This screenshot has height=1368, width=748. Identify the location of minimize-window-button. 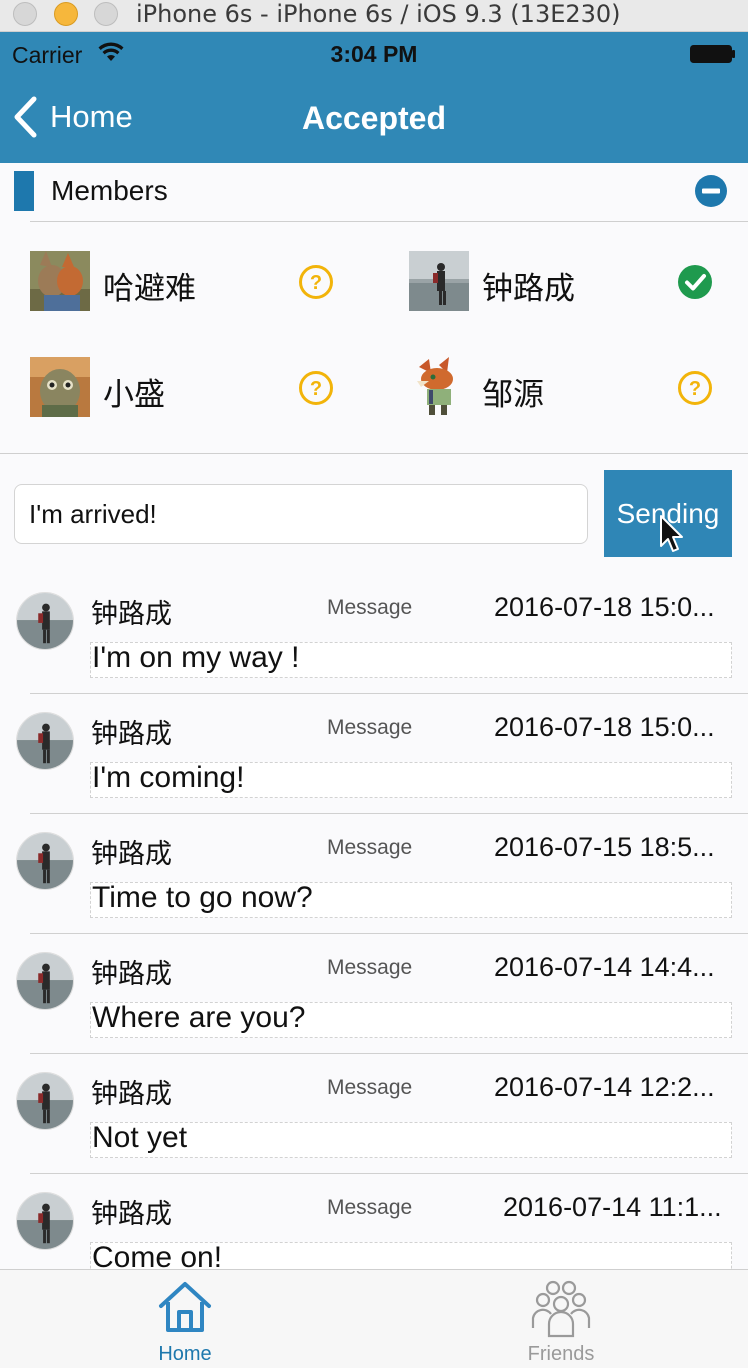
(66, 14).